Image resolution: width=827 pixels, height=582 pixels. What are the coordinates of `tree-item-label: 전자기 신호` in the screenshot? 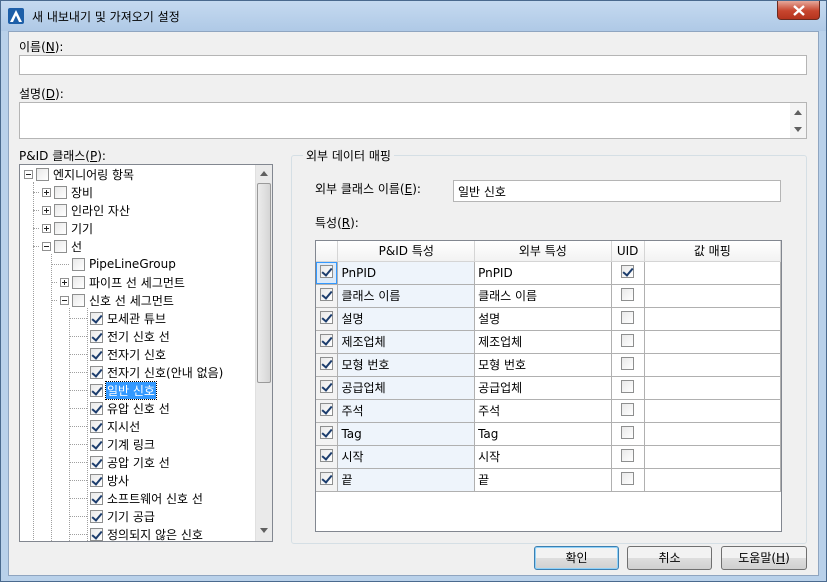 It's located at (136, 354).